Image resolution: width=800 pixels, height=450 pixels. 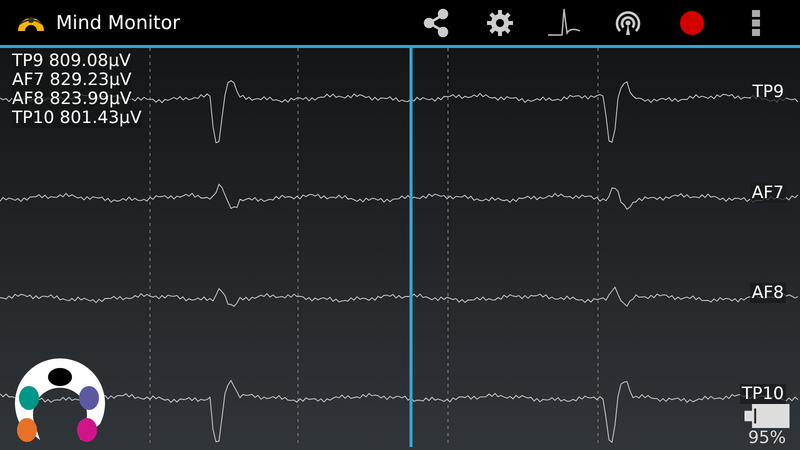 What do you see at coordinates (564, 22) in the screenshot?
I see `waveform-icon` at bounding box center [564, 22].